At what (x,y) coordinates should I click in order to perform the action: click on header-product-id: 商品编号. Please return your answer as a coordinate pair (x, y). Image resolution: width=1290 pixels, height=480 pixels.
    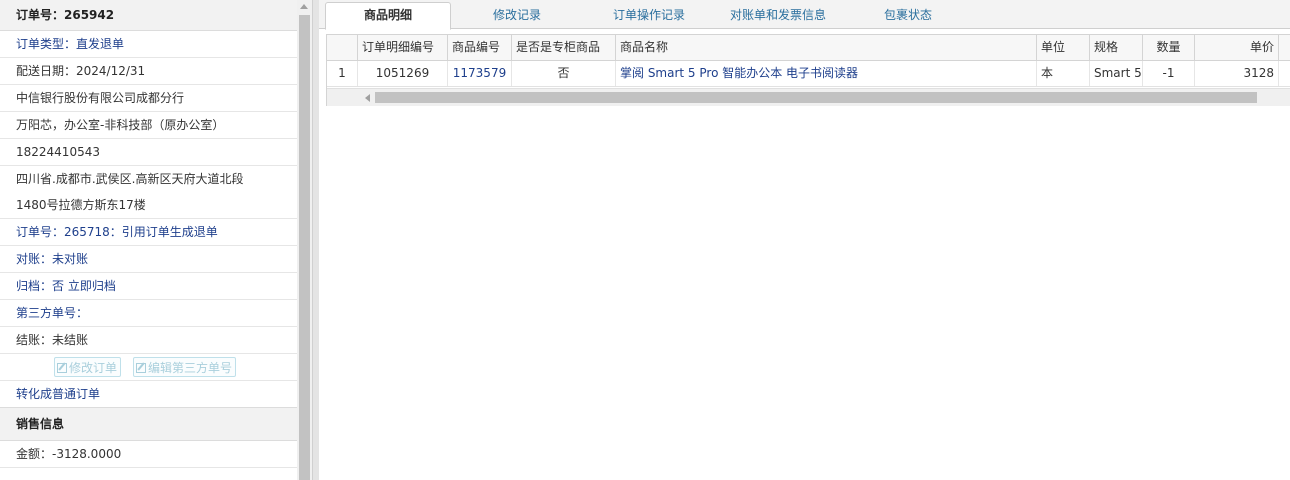
    Looking at the image, I should click on (480, 47).